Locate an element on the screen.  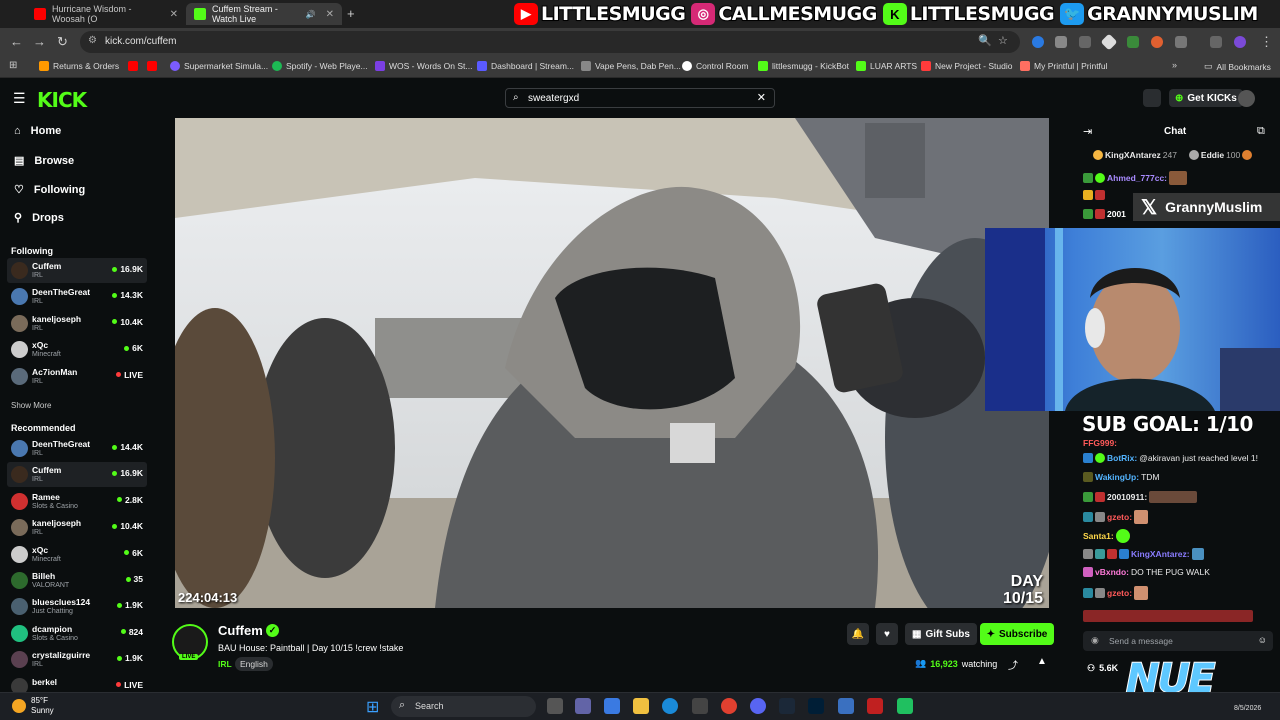
chat-settings-icon: ◉ is located at coordinates (1095, 640).